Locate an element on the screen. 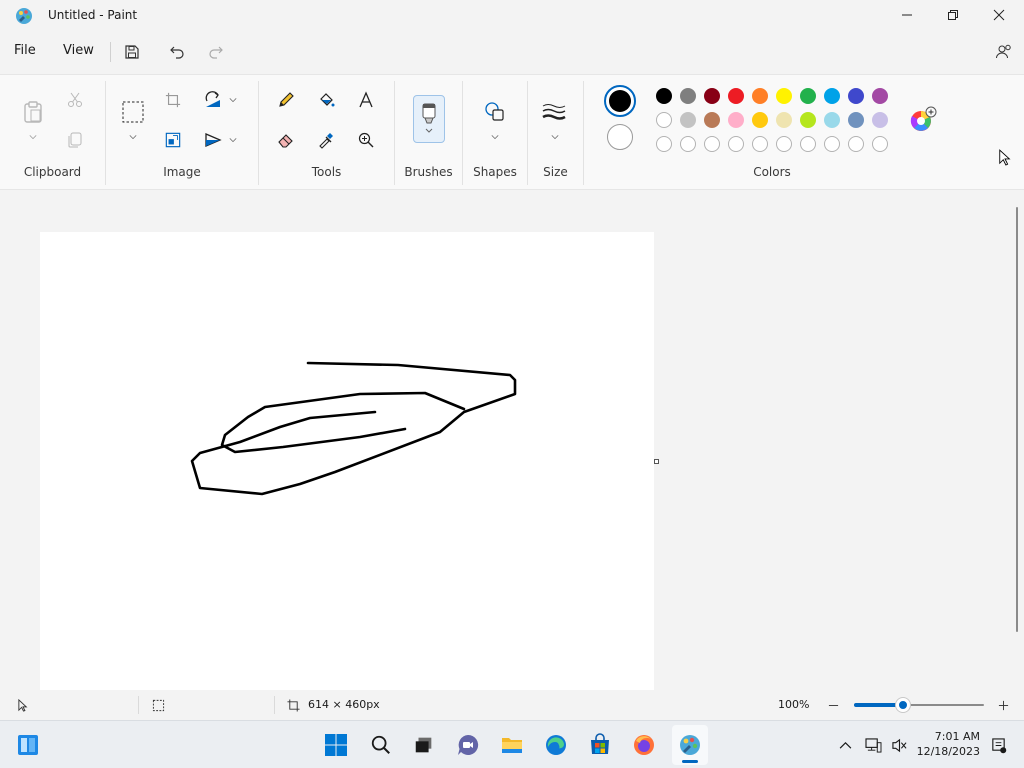 This screenshot has height=768, width=1024. size-button is located at coordinates (554, 112).